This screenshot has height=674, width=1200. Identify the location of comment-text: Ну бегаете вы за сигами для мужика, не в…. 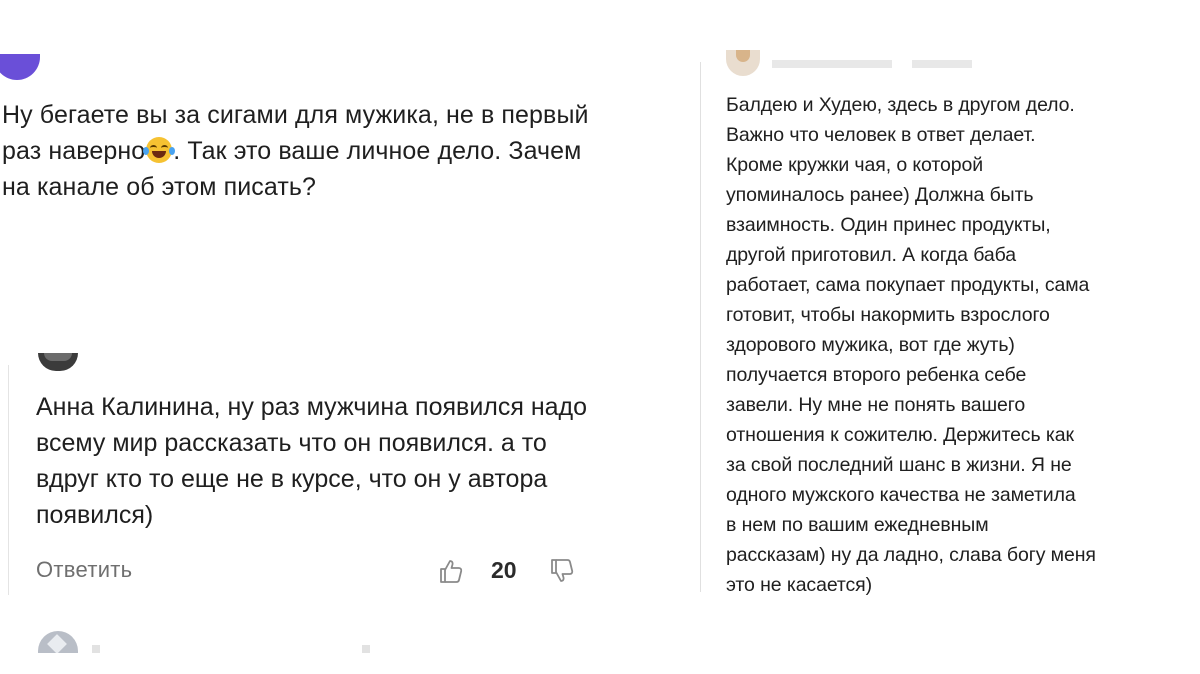
(302, 151).